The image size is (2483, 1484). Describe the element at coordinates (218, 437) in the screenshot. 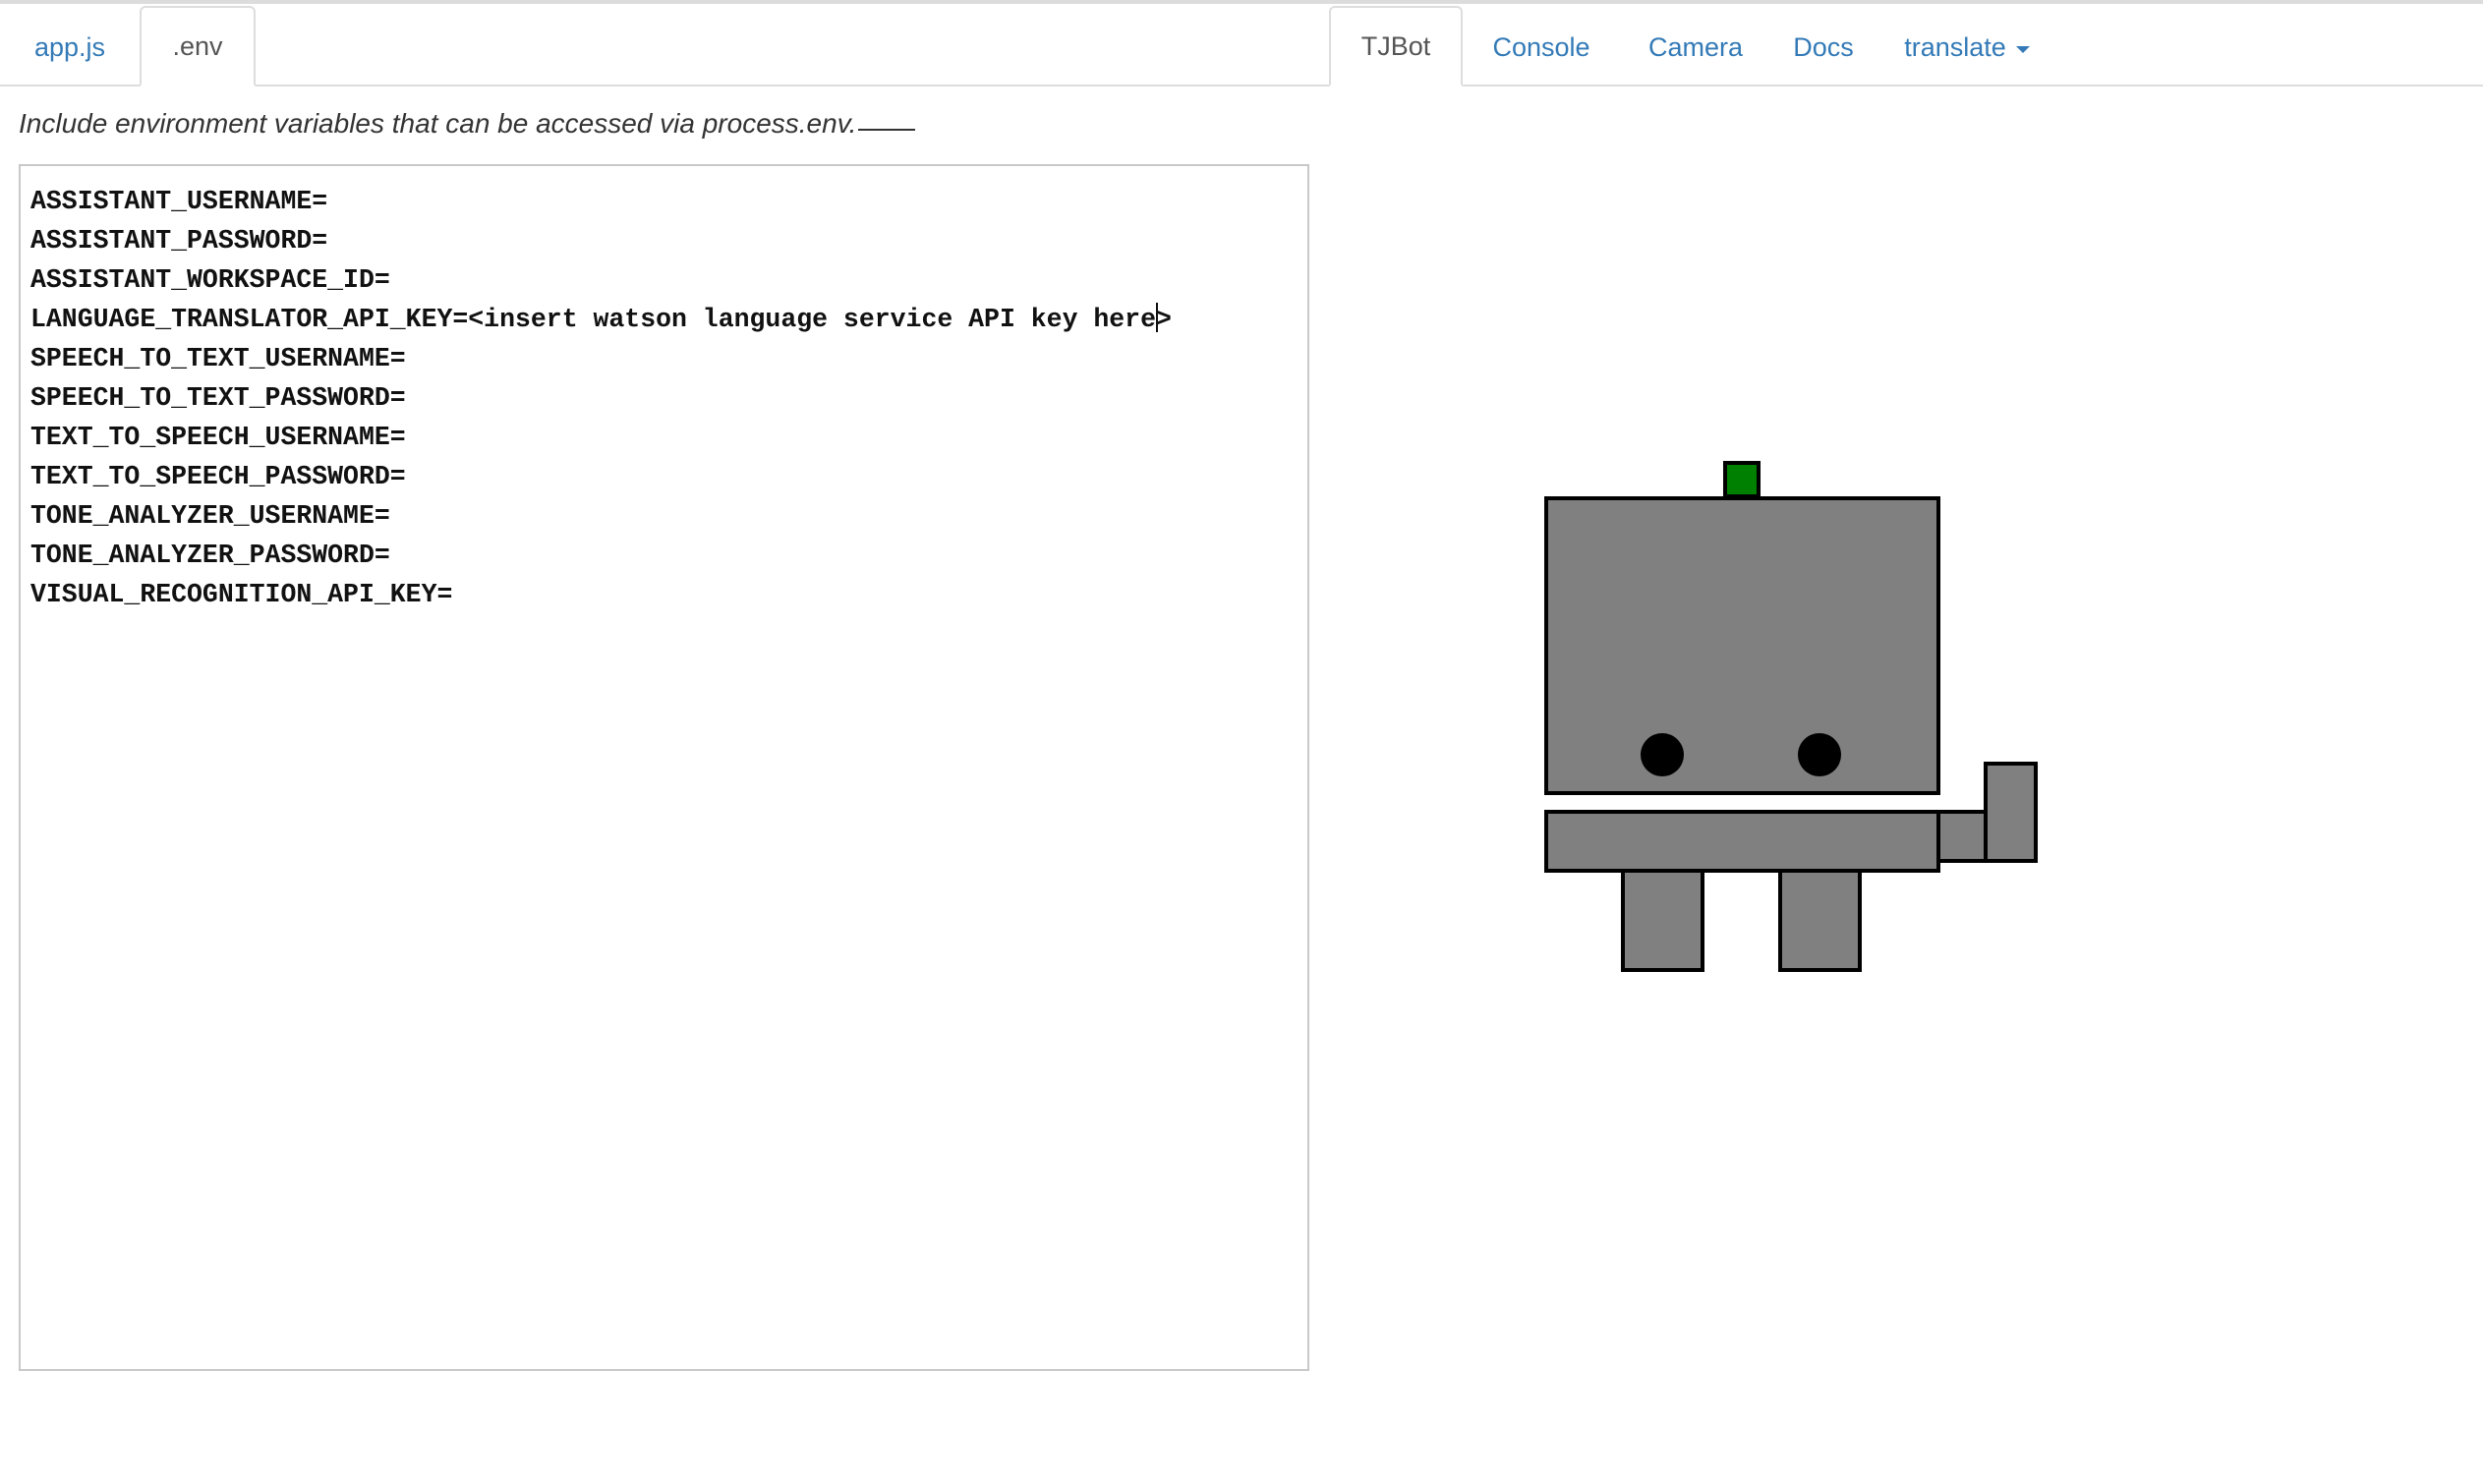

I see `code-line: TEXT_TO_SPEECH_USERNAME=` at that location.